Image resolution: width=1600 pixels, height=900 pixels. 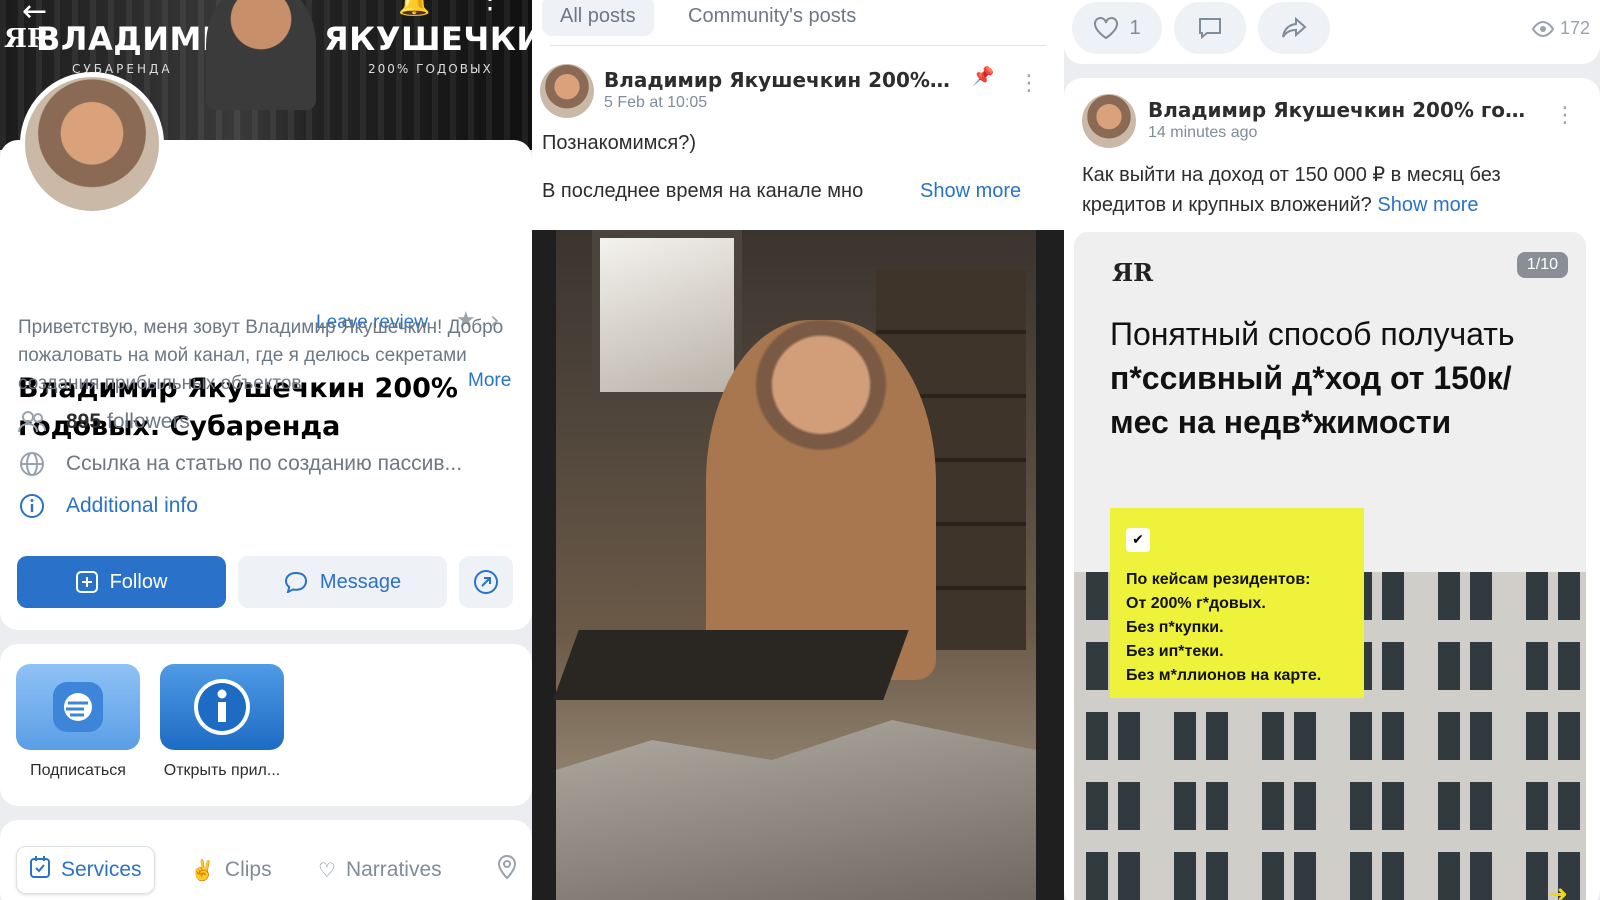 I want to click on promo-line-4: Без ип*теки., so click(x=1175, y=651).